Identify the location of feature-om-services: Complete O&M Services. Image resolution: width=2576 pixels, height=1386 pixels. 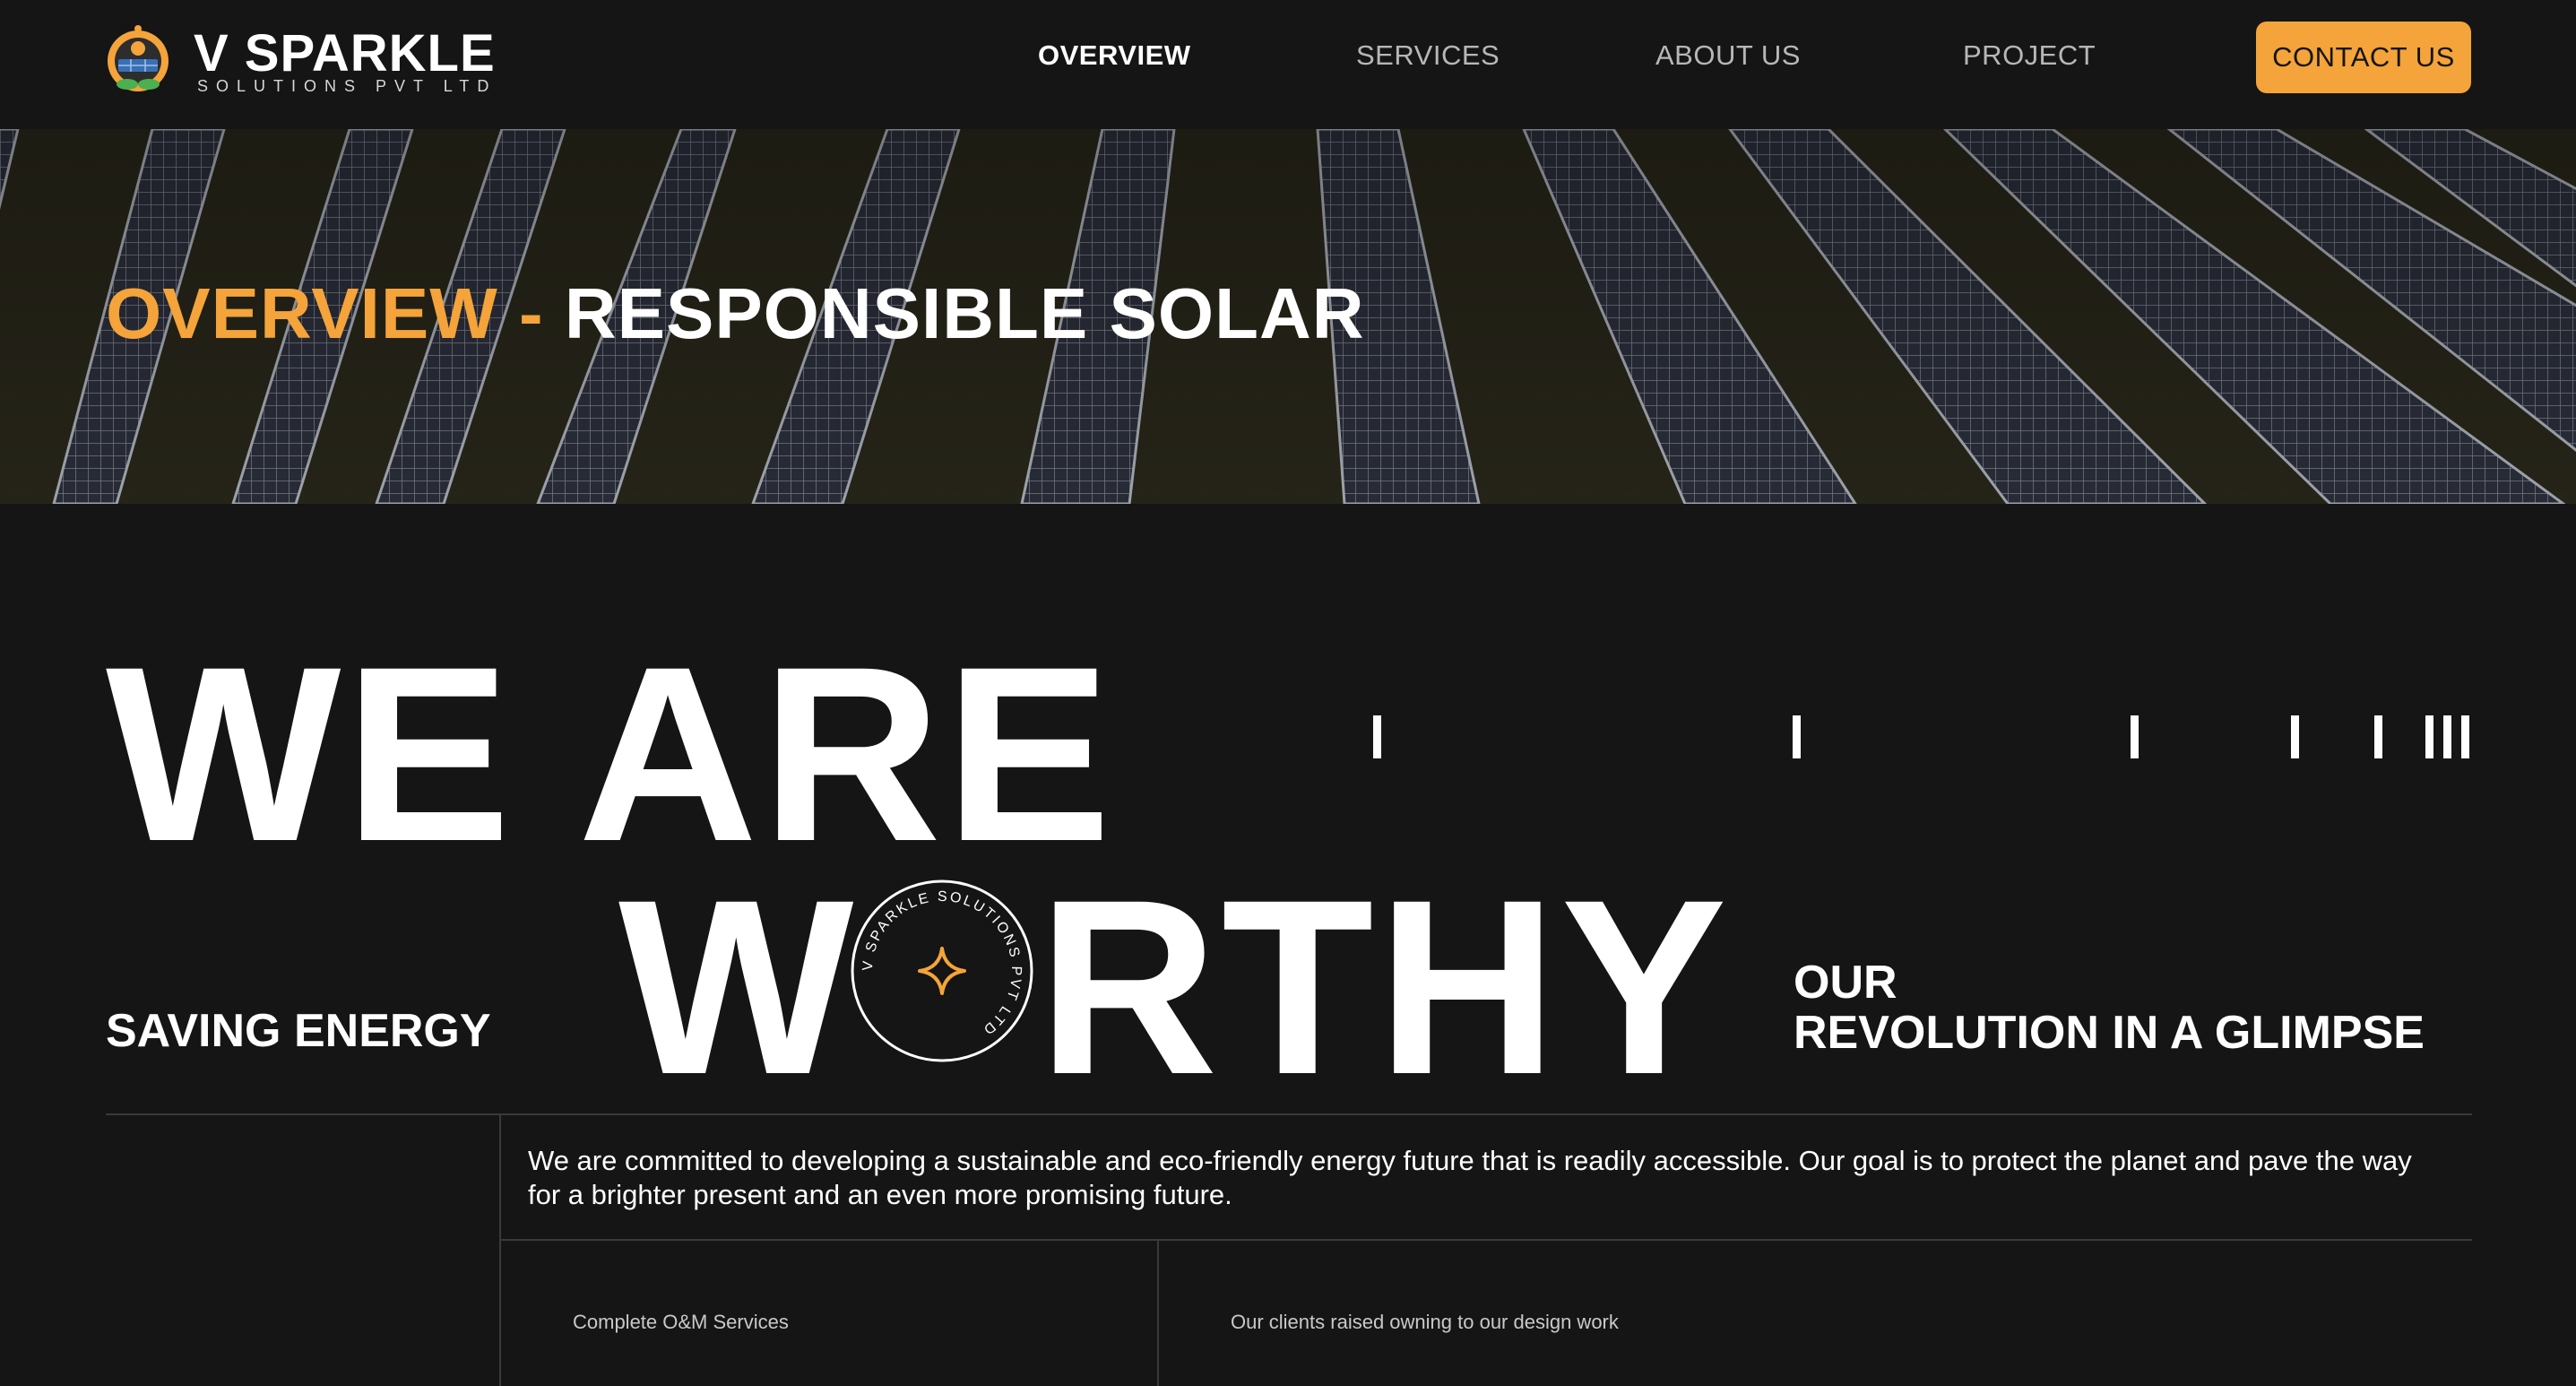
(681, 1322).